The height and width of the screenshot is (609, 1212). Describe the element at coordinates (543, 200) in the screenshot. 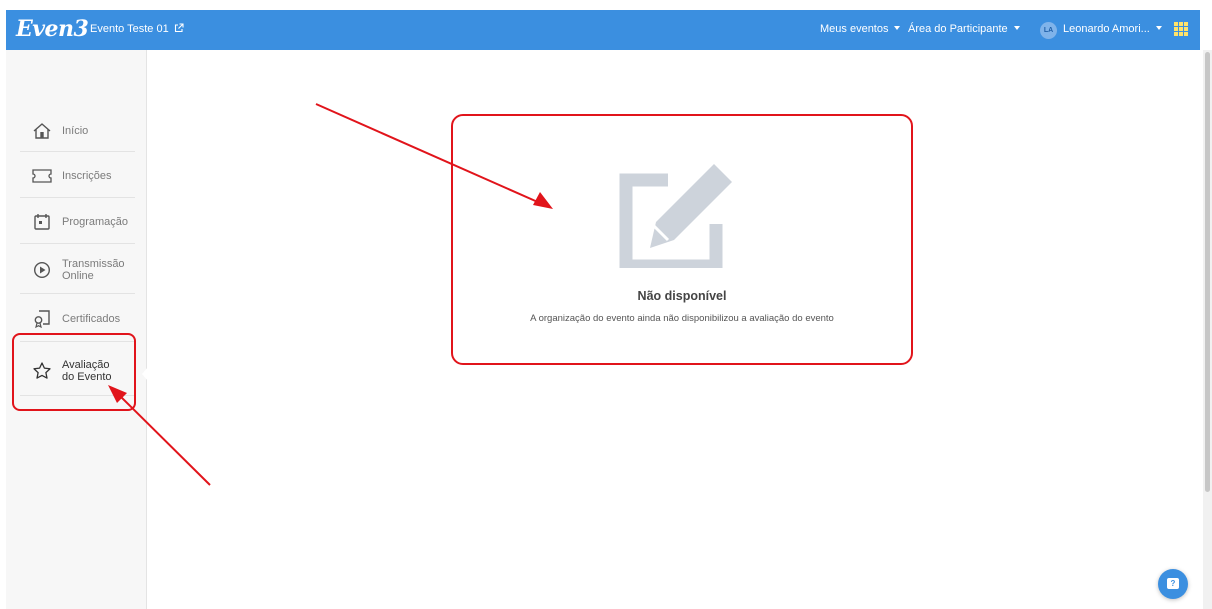

I see `annotation-arrow-head` at that location.